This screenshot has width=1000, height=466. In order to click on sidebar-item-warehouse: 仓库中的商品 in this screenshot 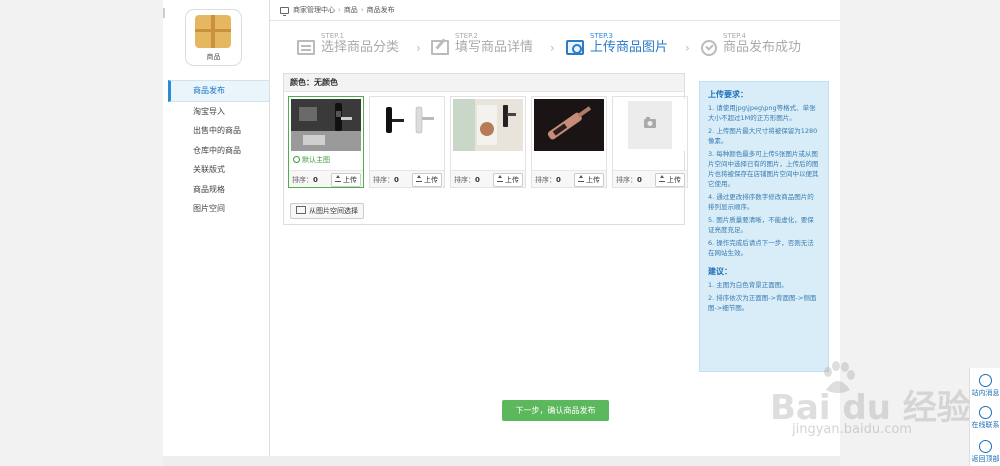, I will do `click(219, 151)`.